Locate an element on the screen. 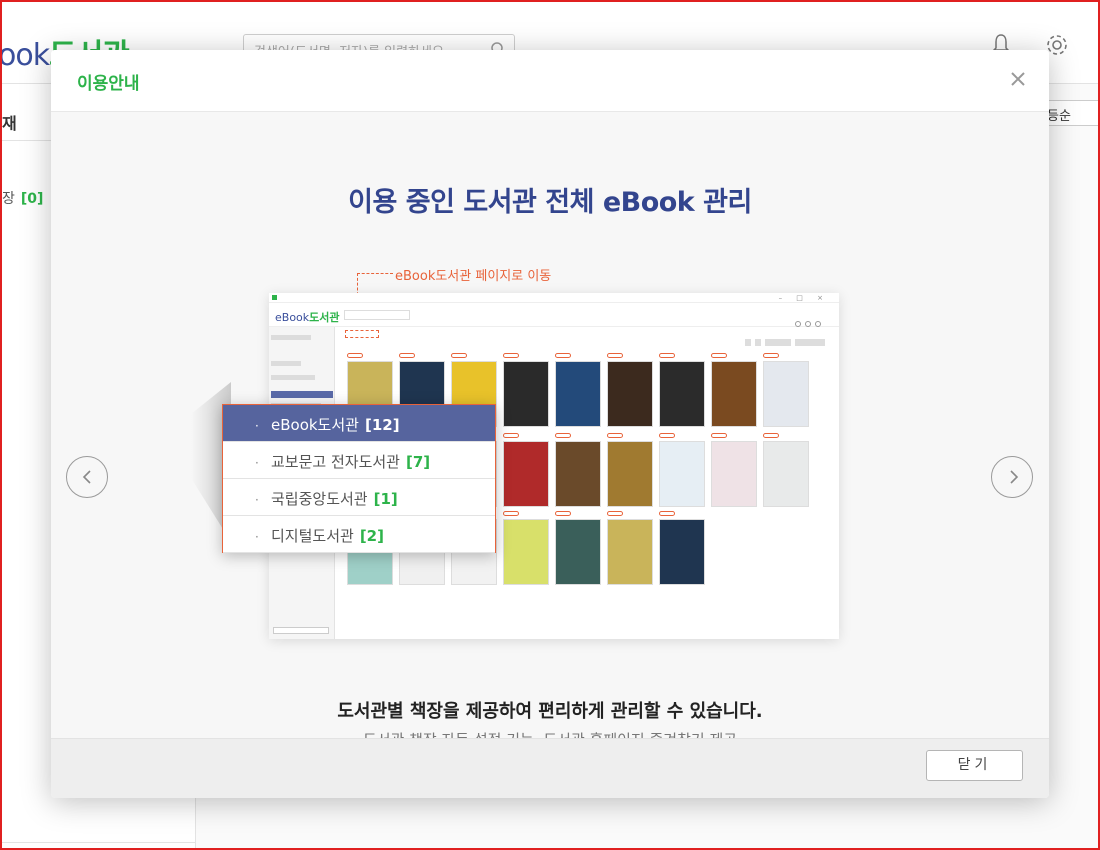 This screenshot has width=1100, height=850. modal-footer: 닫기 is located at coordinates (550, 768).